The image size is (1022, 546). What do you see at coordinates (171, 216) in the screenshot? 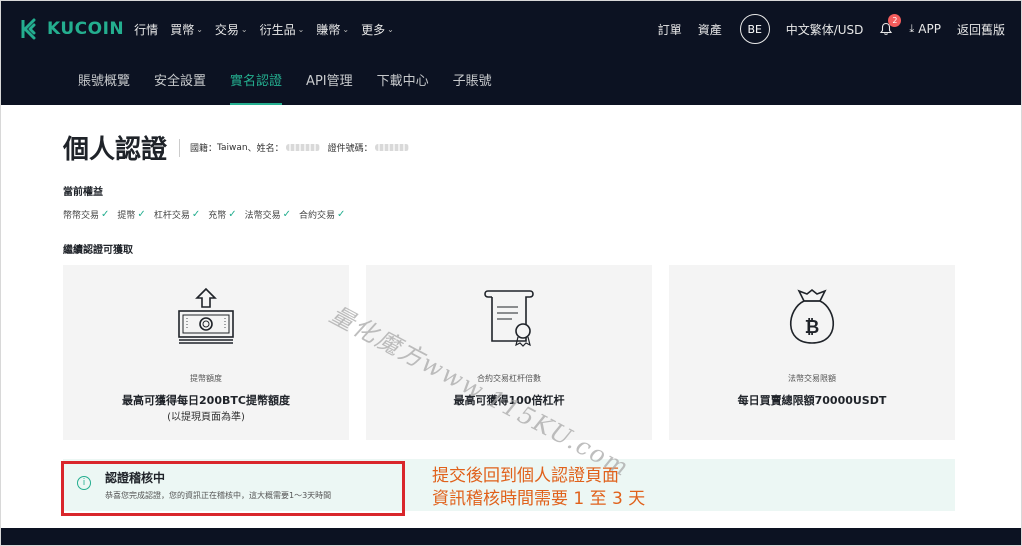
I see `right-label: 杠杆交易` at bounding box center [171, 216].